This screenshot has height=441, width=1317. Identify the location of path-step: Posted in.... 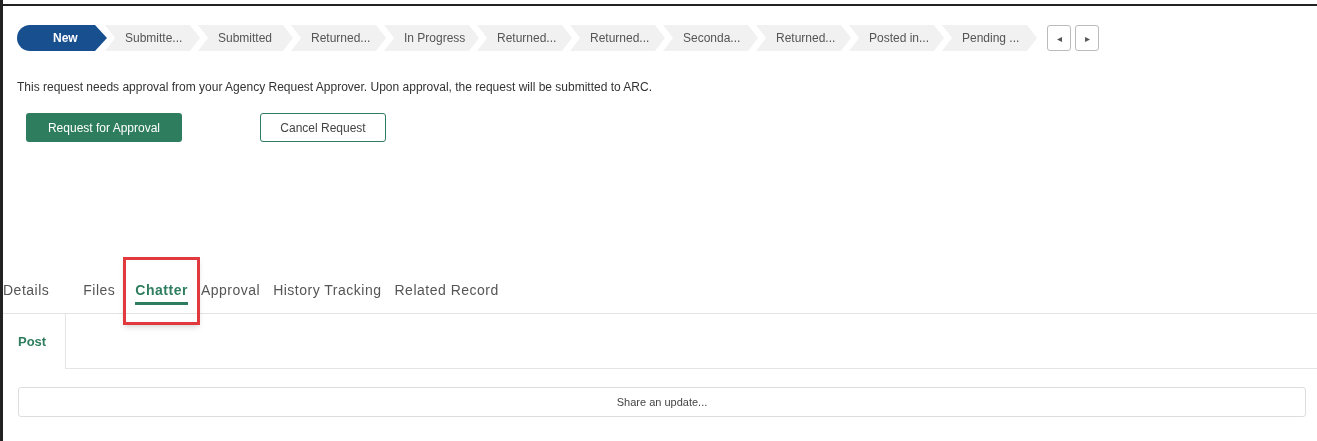
(896, 38).